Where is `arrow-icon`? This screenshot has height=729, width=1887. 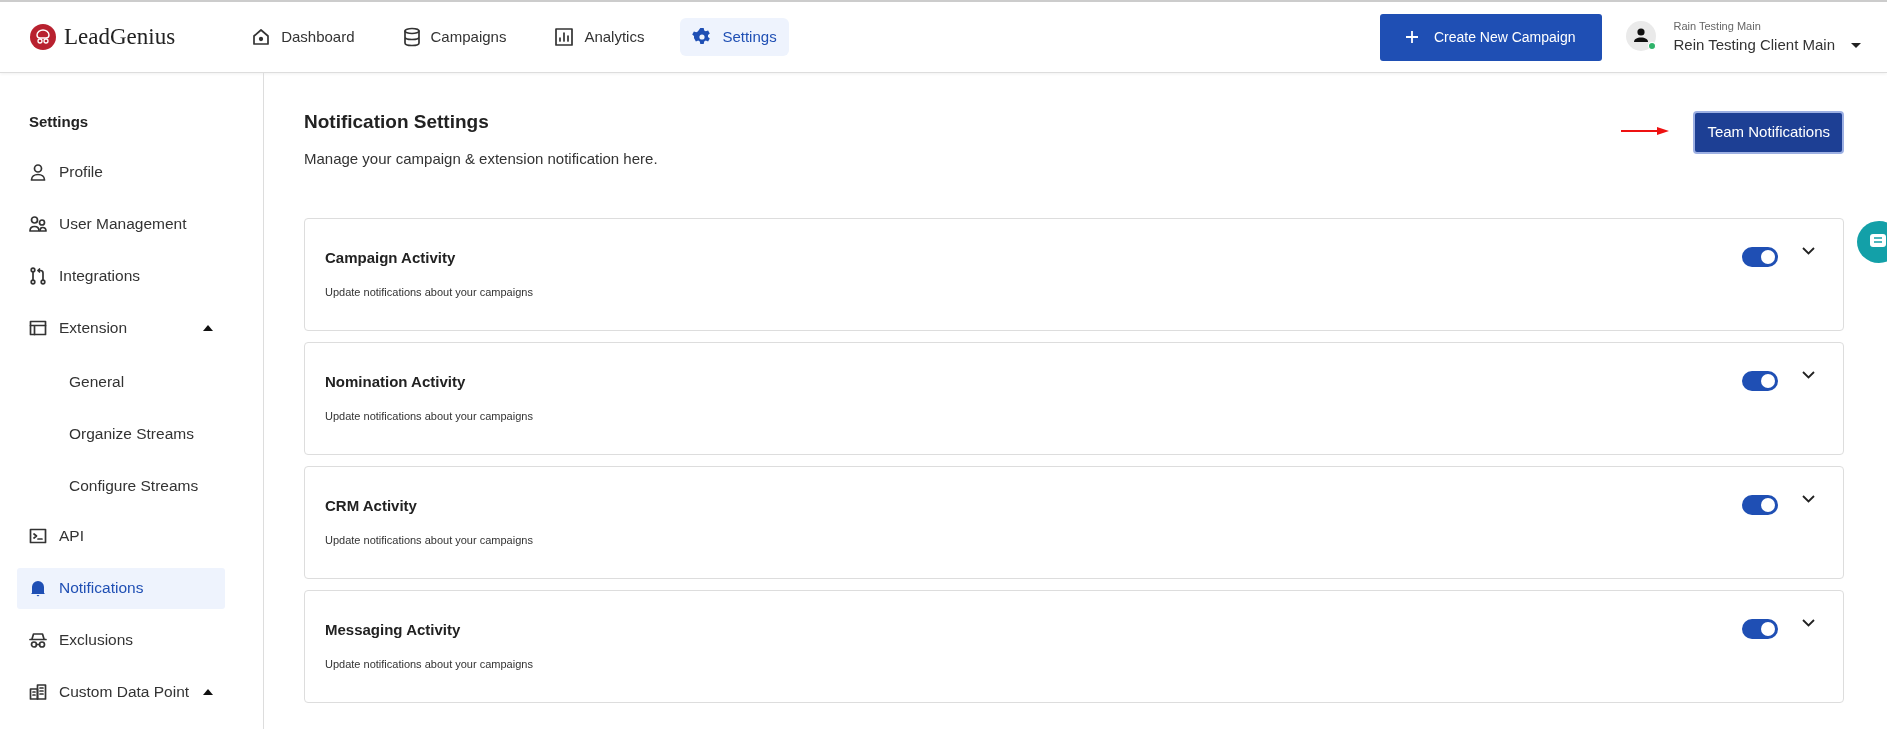 arrow-icon is located at coordinates (1645, 131).